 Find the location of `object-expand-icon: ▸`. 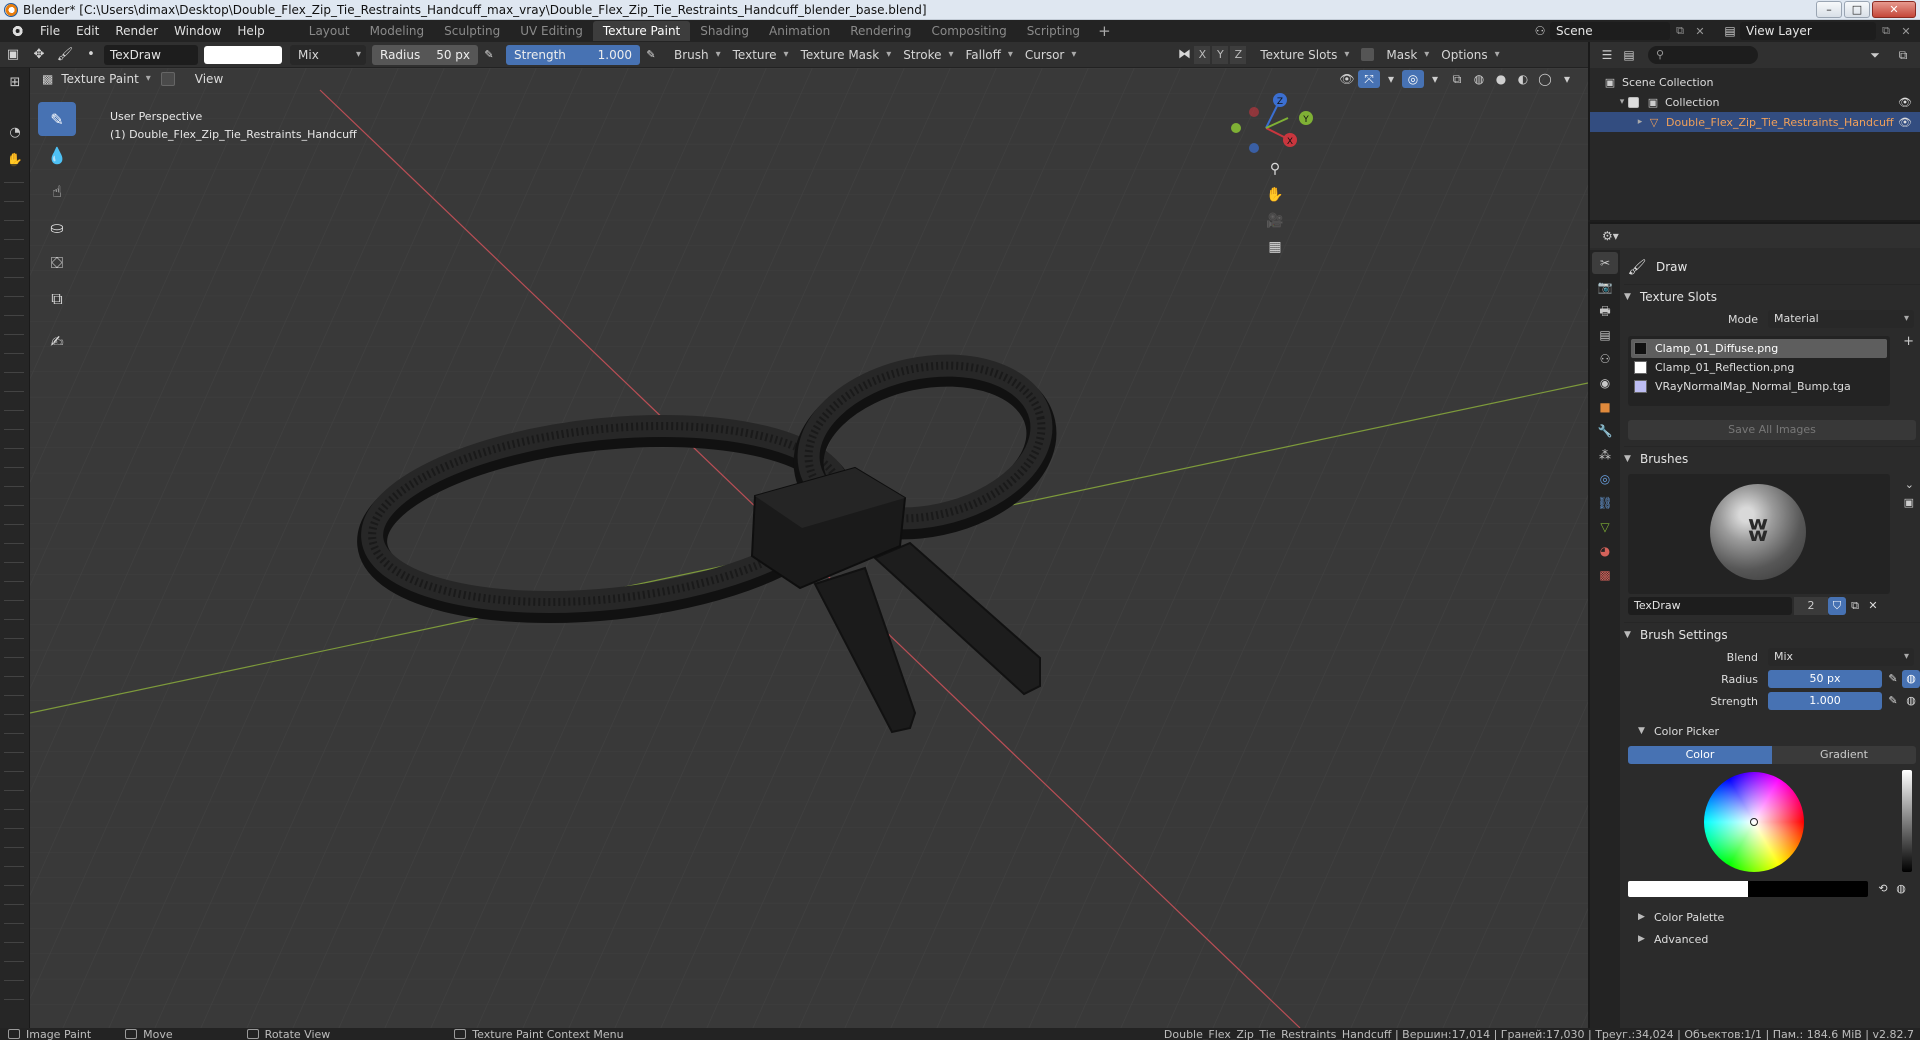

object-expand-icon: ▸ is located at coordinates (1640, 122).